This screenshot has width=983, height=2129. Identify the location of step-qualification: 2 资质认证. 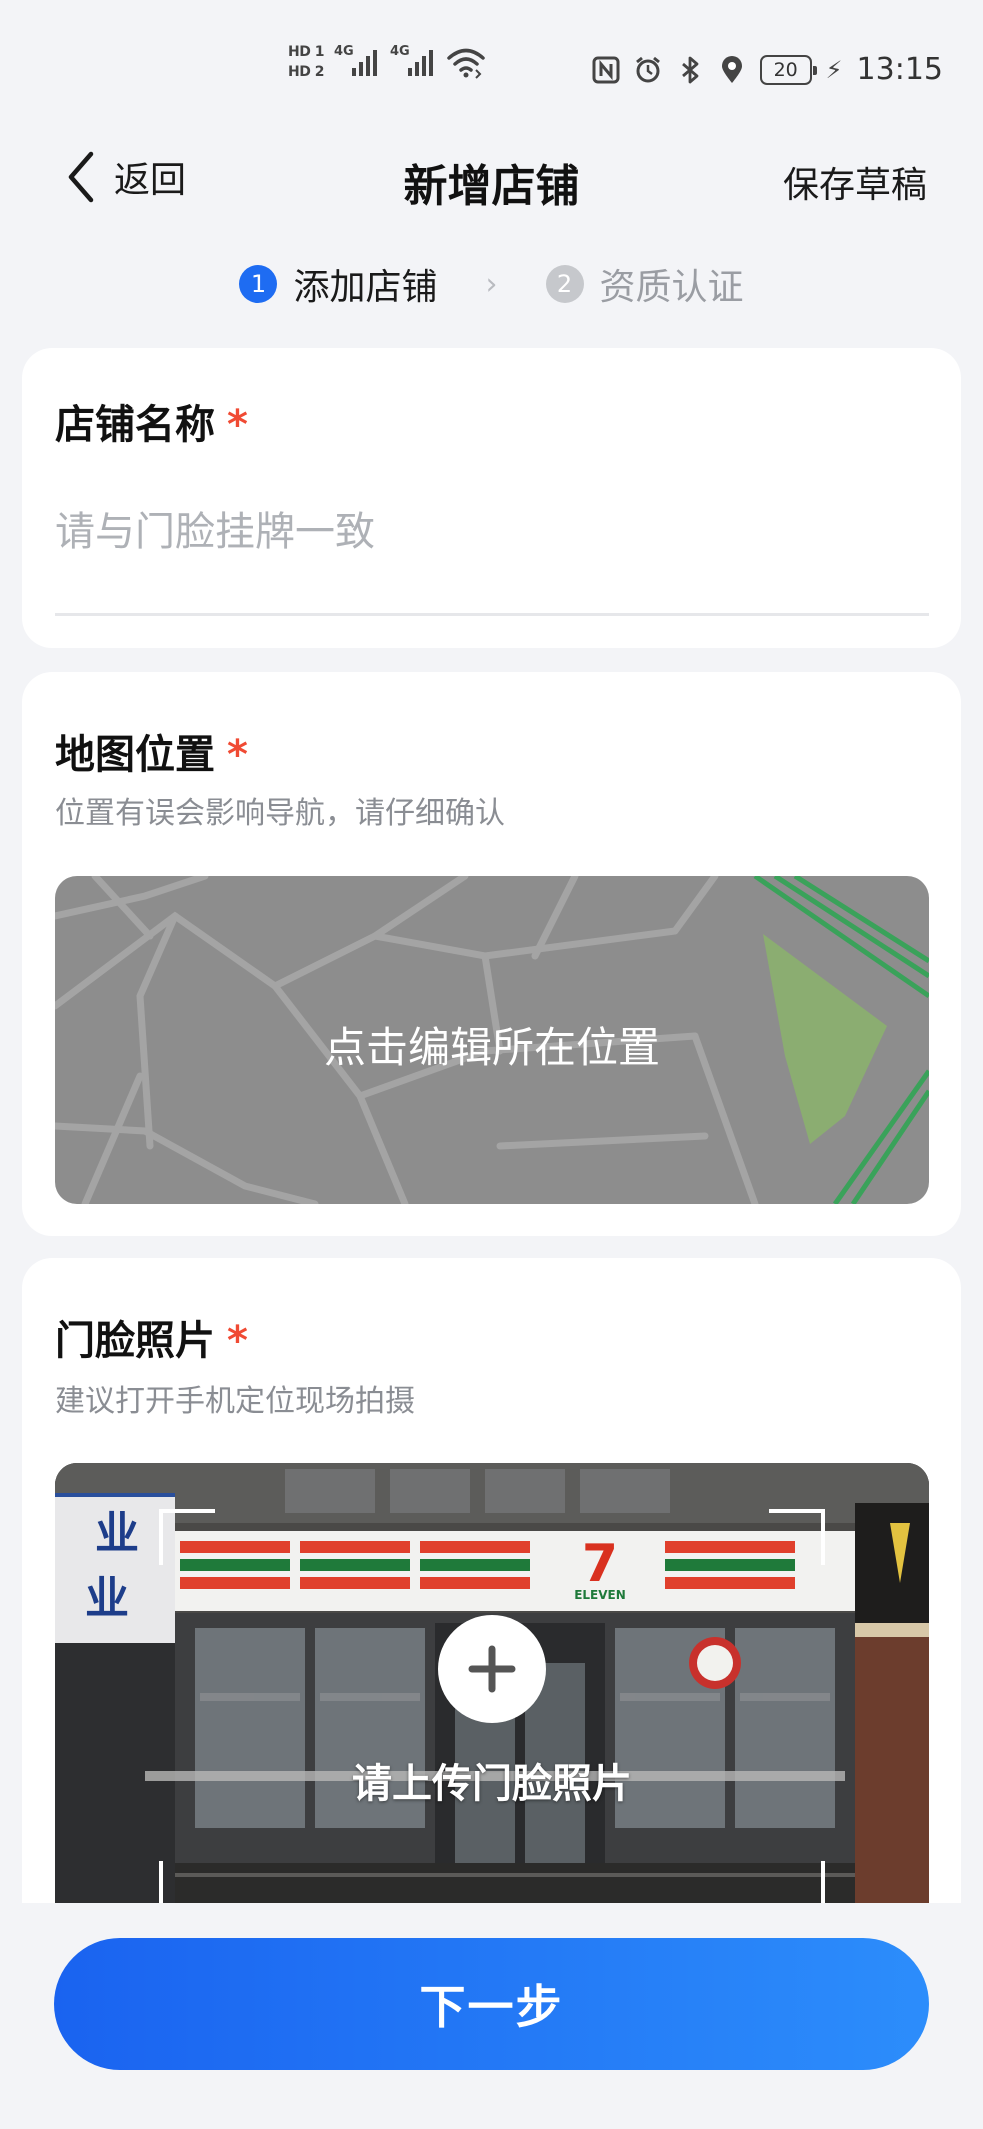
(644, 284).